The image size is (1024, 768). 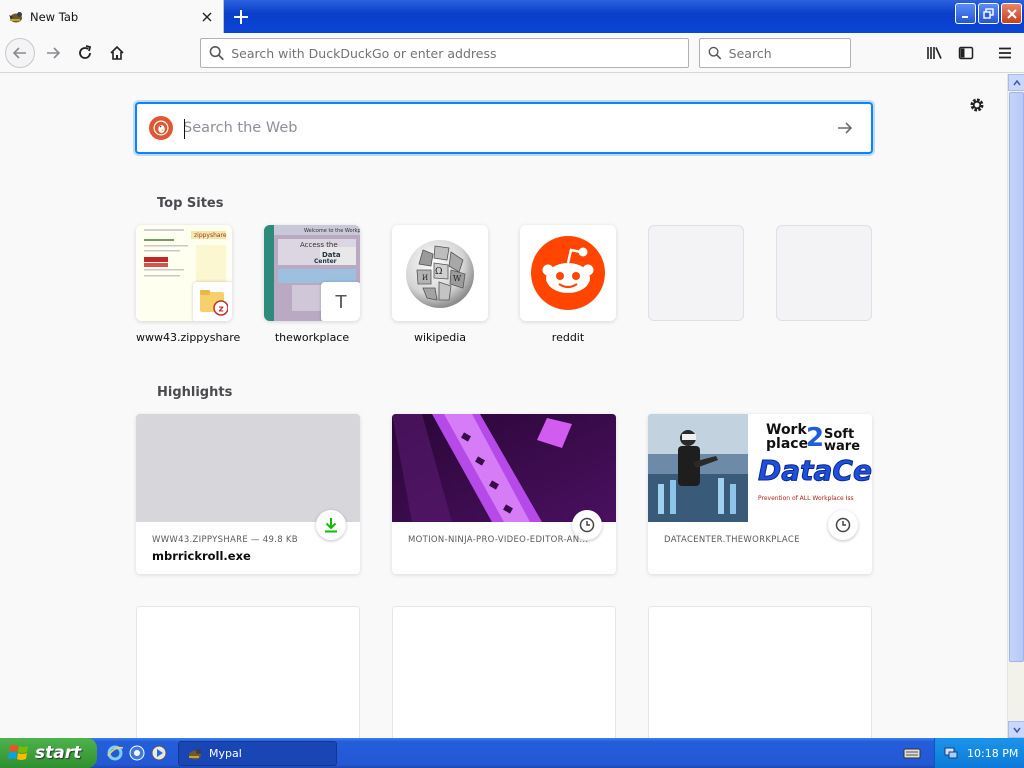 I want to click on sidebar-button, so click(x=966, y=53).